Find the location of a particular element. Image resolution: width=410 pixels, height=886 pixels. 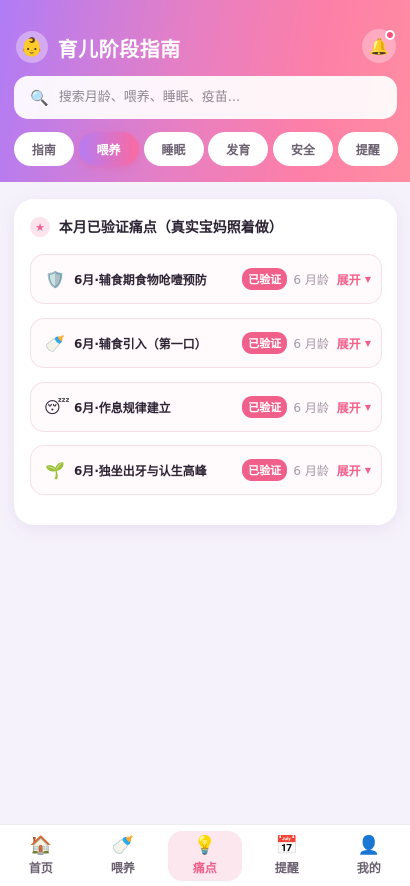

nav-label: 提醒 is located at coordinates (286, 867).